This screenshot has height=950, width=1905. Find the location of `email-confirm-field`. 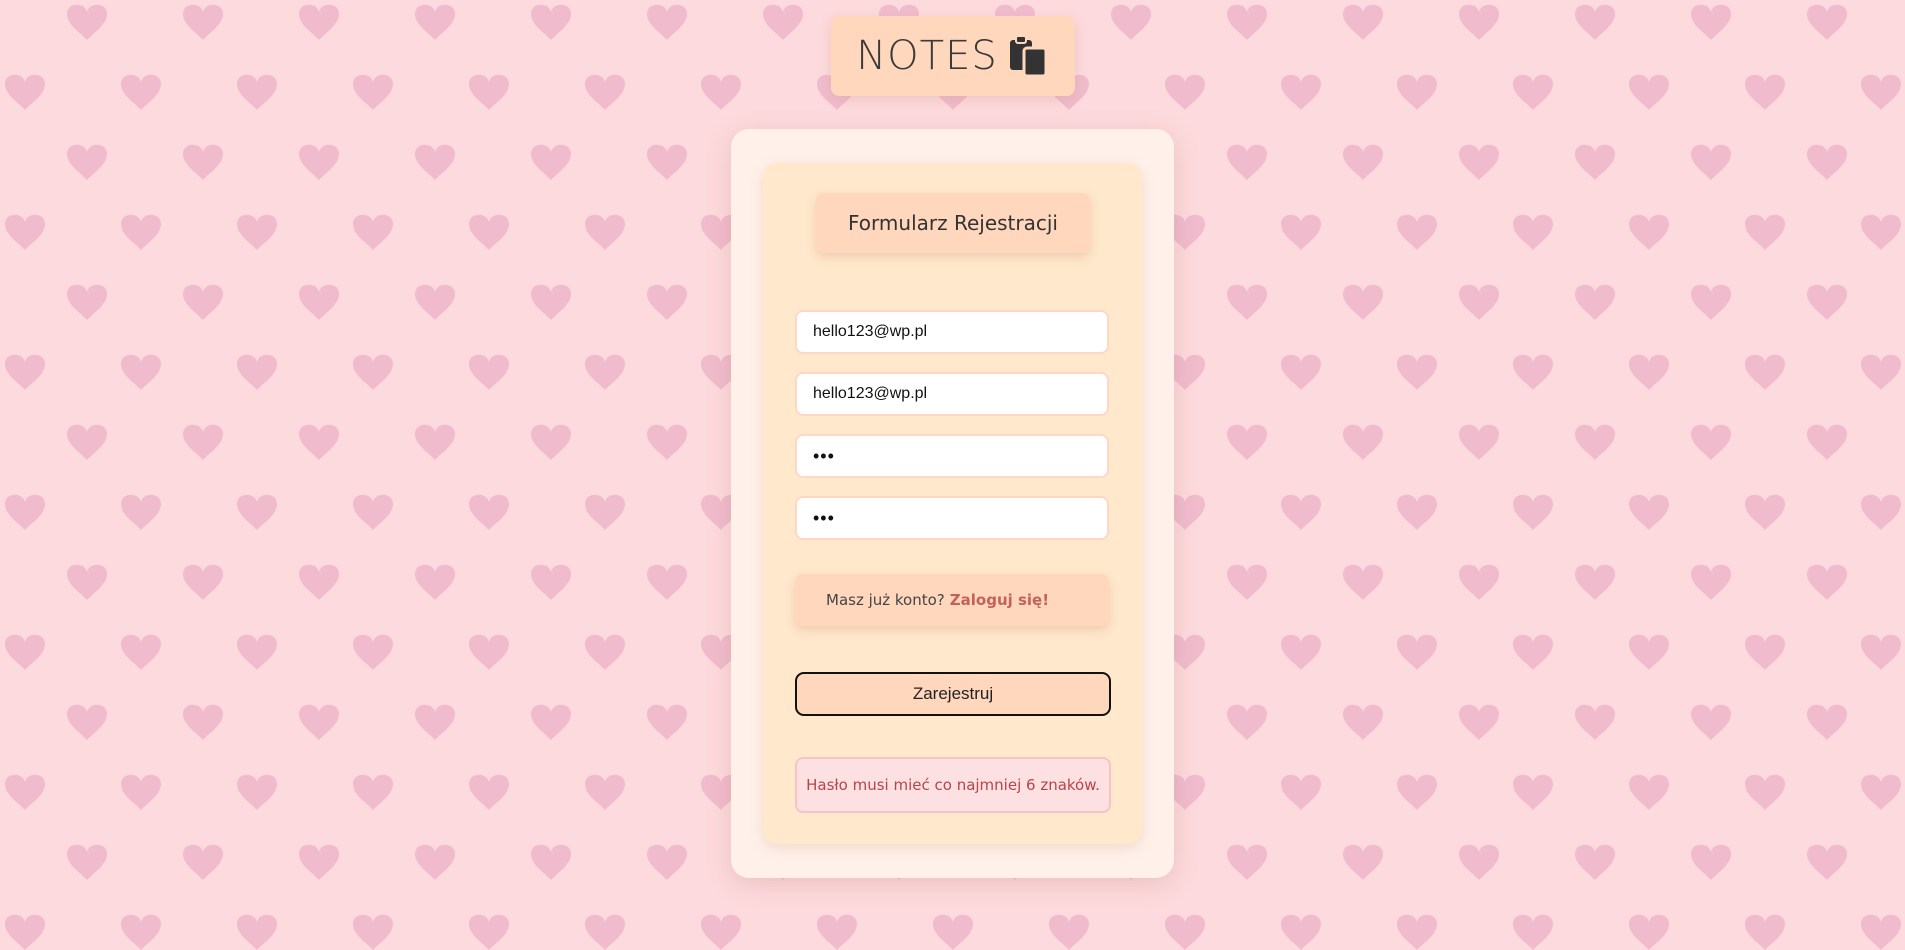

email-confirm-field is located at coordinates (952, 394).